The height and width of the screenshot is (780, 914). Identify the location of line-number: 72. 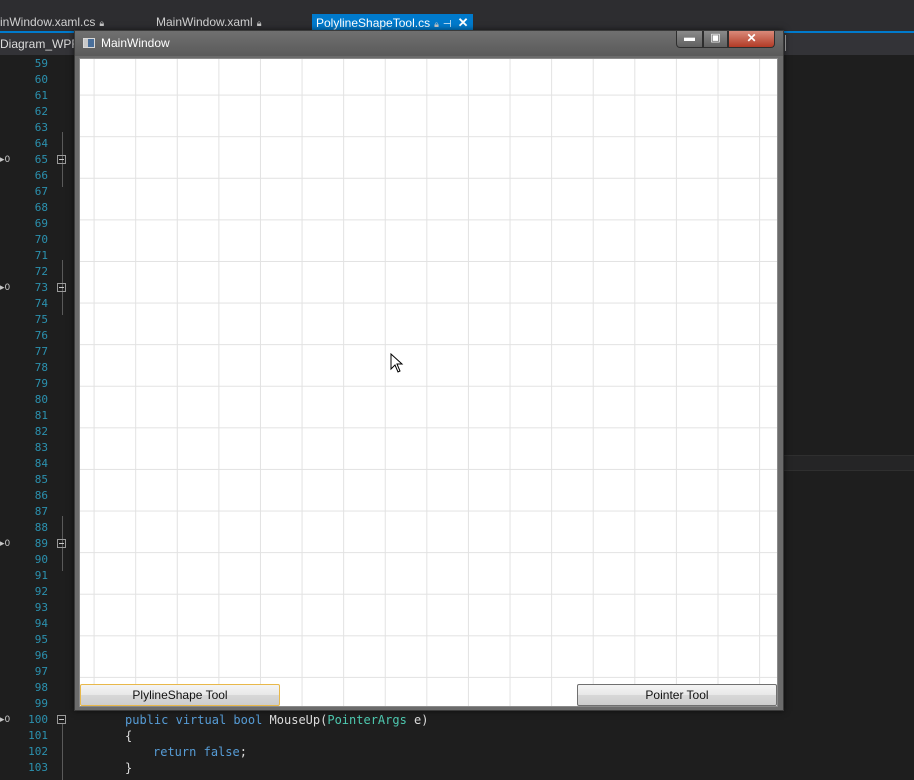
(41, 271).